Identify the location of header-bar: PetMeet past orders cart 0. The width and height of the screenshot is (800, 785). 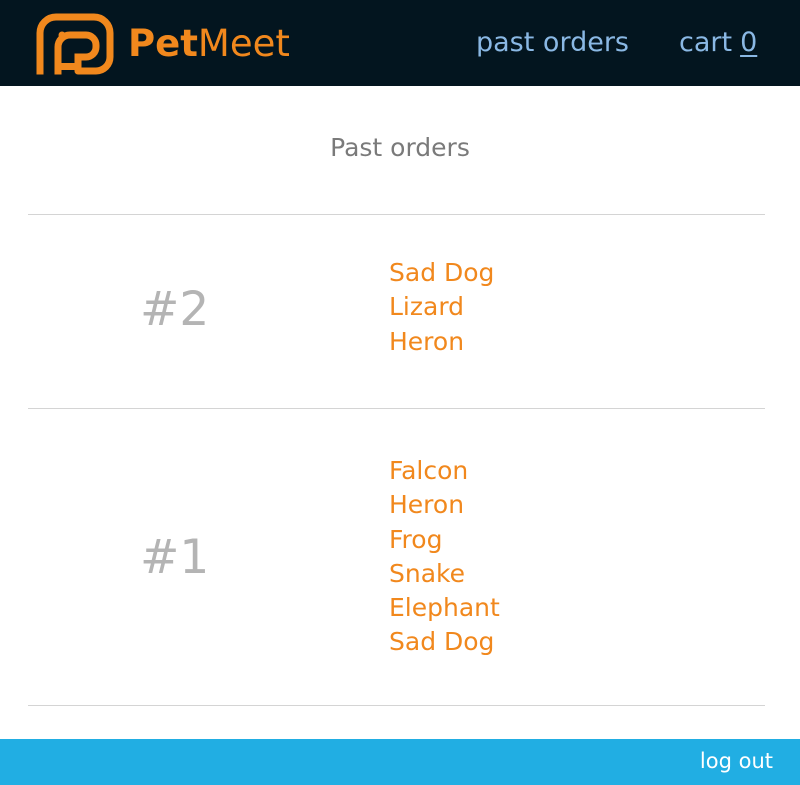
(400, 43).